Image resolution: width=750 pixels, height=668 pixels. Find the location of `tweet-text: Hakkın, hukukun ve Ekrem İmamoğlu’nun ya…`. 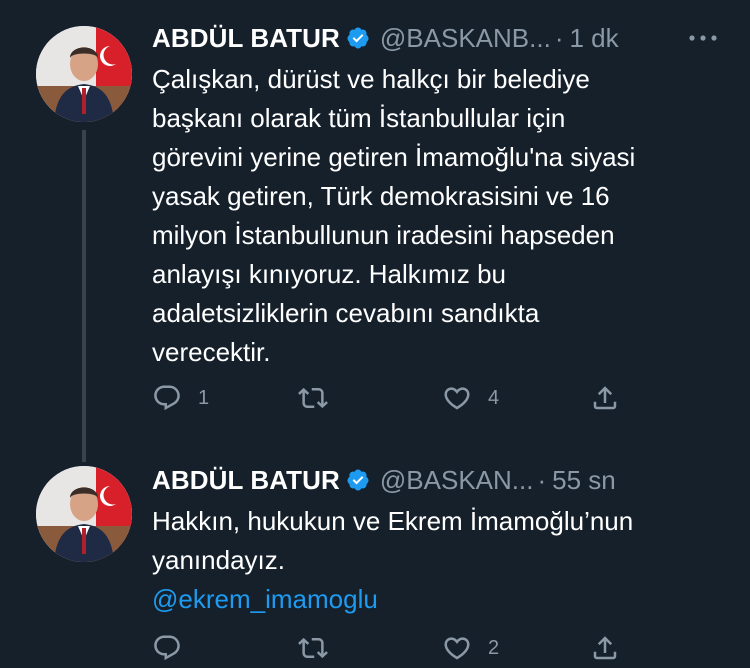

tweet-text: Hakkın, hukukun ve Ekrem İmamoğlu’nun ya… is located at coordinates (436, 560).